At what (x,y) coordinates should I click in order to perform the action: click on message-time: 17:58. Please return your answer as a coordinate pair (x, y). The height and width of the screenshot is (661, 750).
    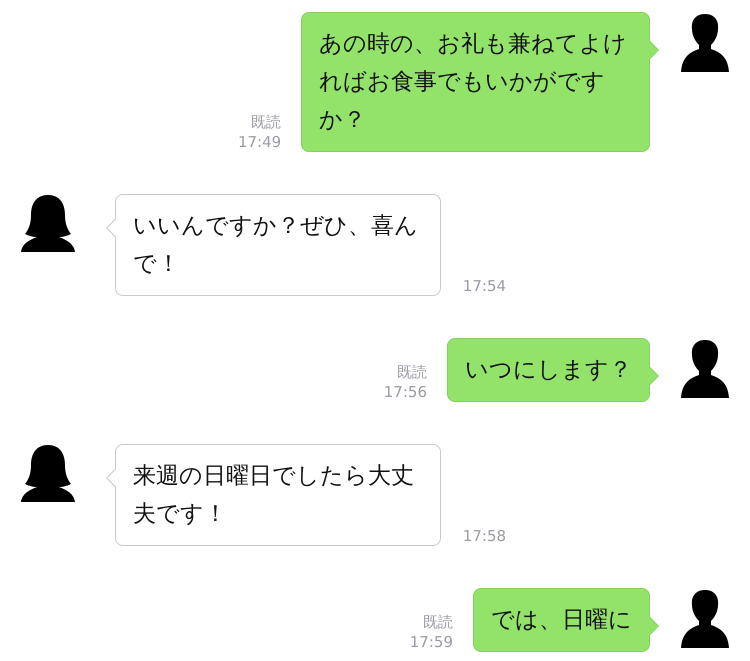
    Looking at the image, I should click on (484, 536).